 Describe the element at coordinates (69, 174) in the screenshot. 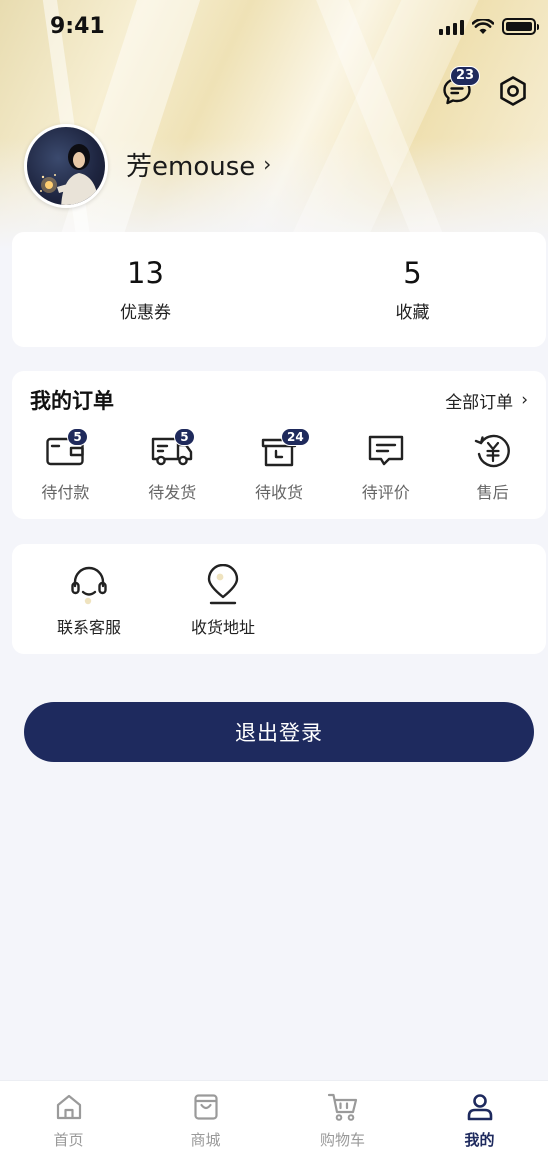

I see `avatar-photo` at that location.